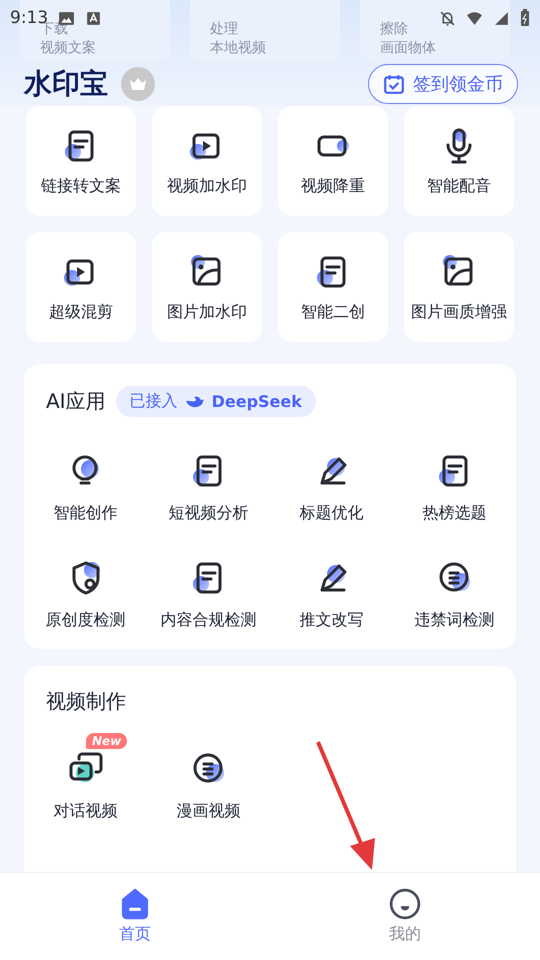 Image resolution: width=540 pixels, height=960 pixels. Describe the element at coordinates (459, 161) in the screenshot. I see `tool-card: 智能配音` at that location.